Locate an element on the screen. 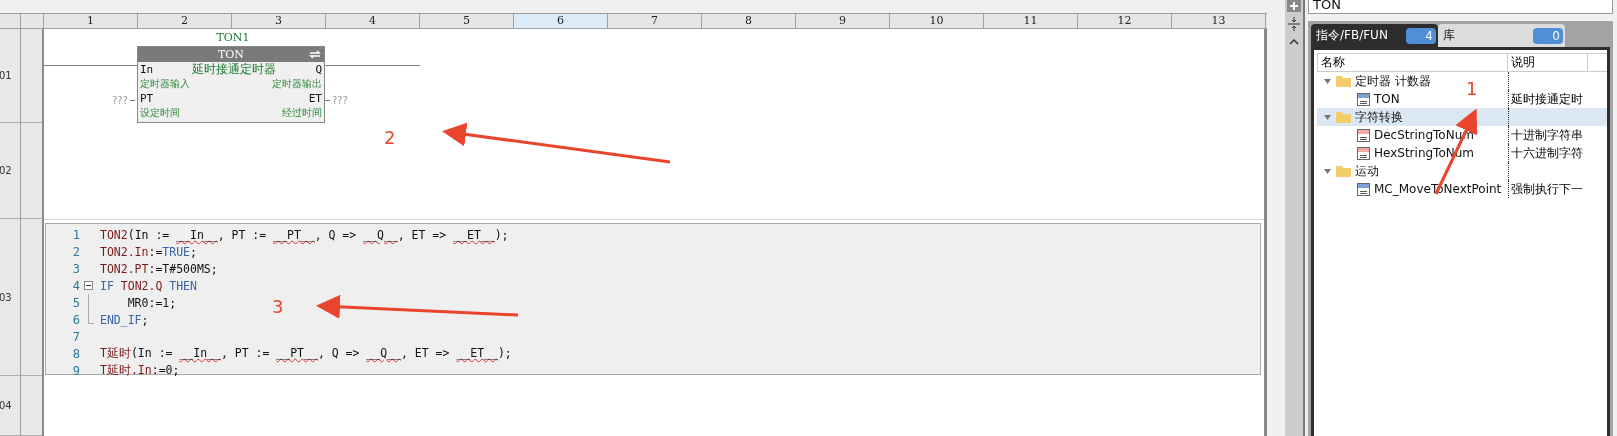 The image size is (1617, 436). row-number: 03 is located at coordinates (6, 297).